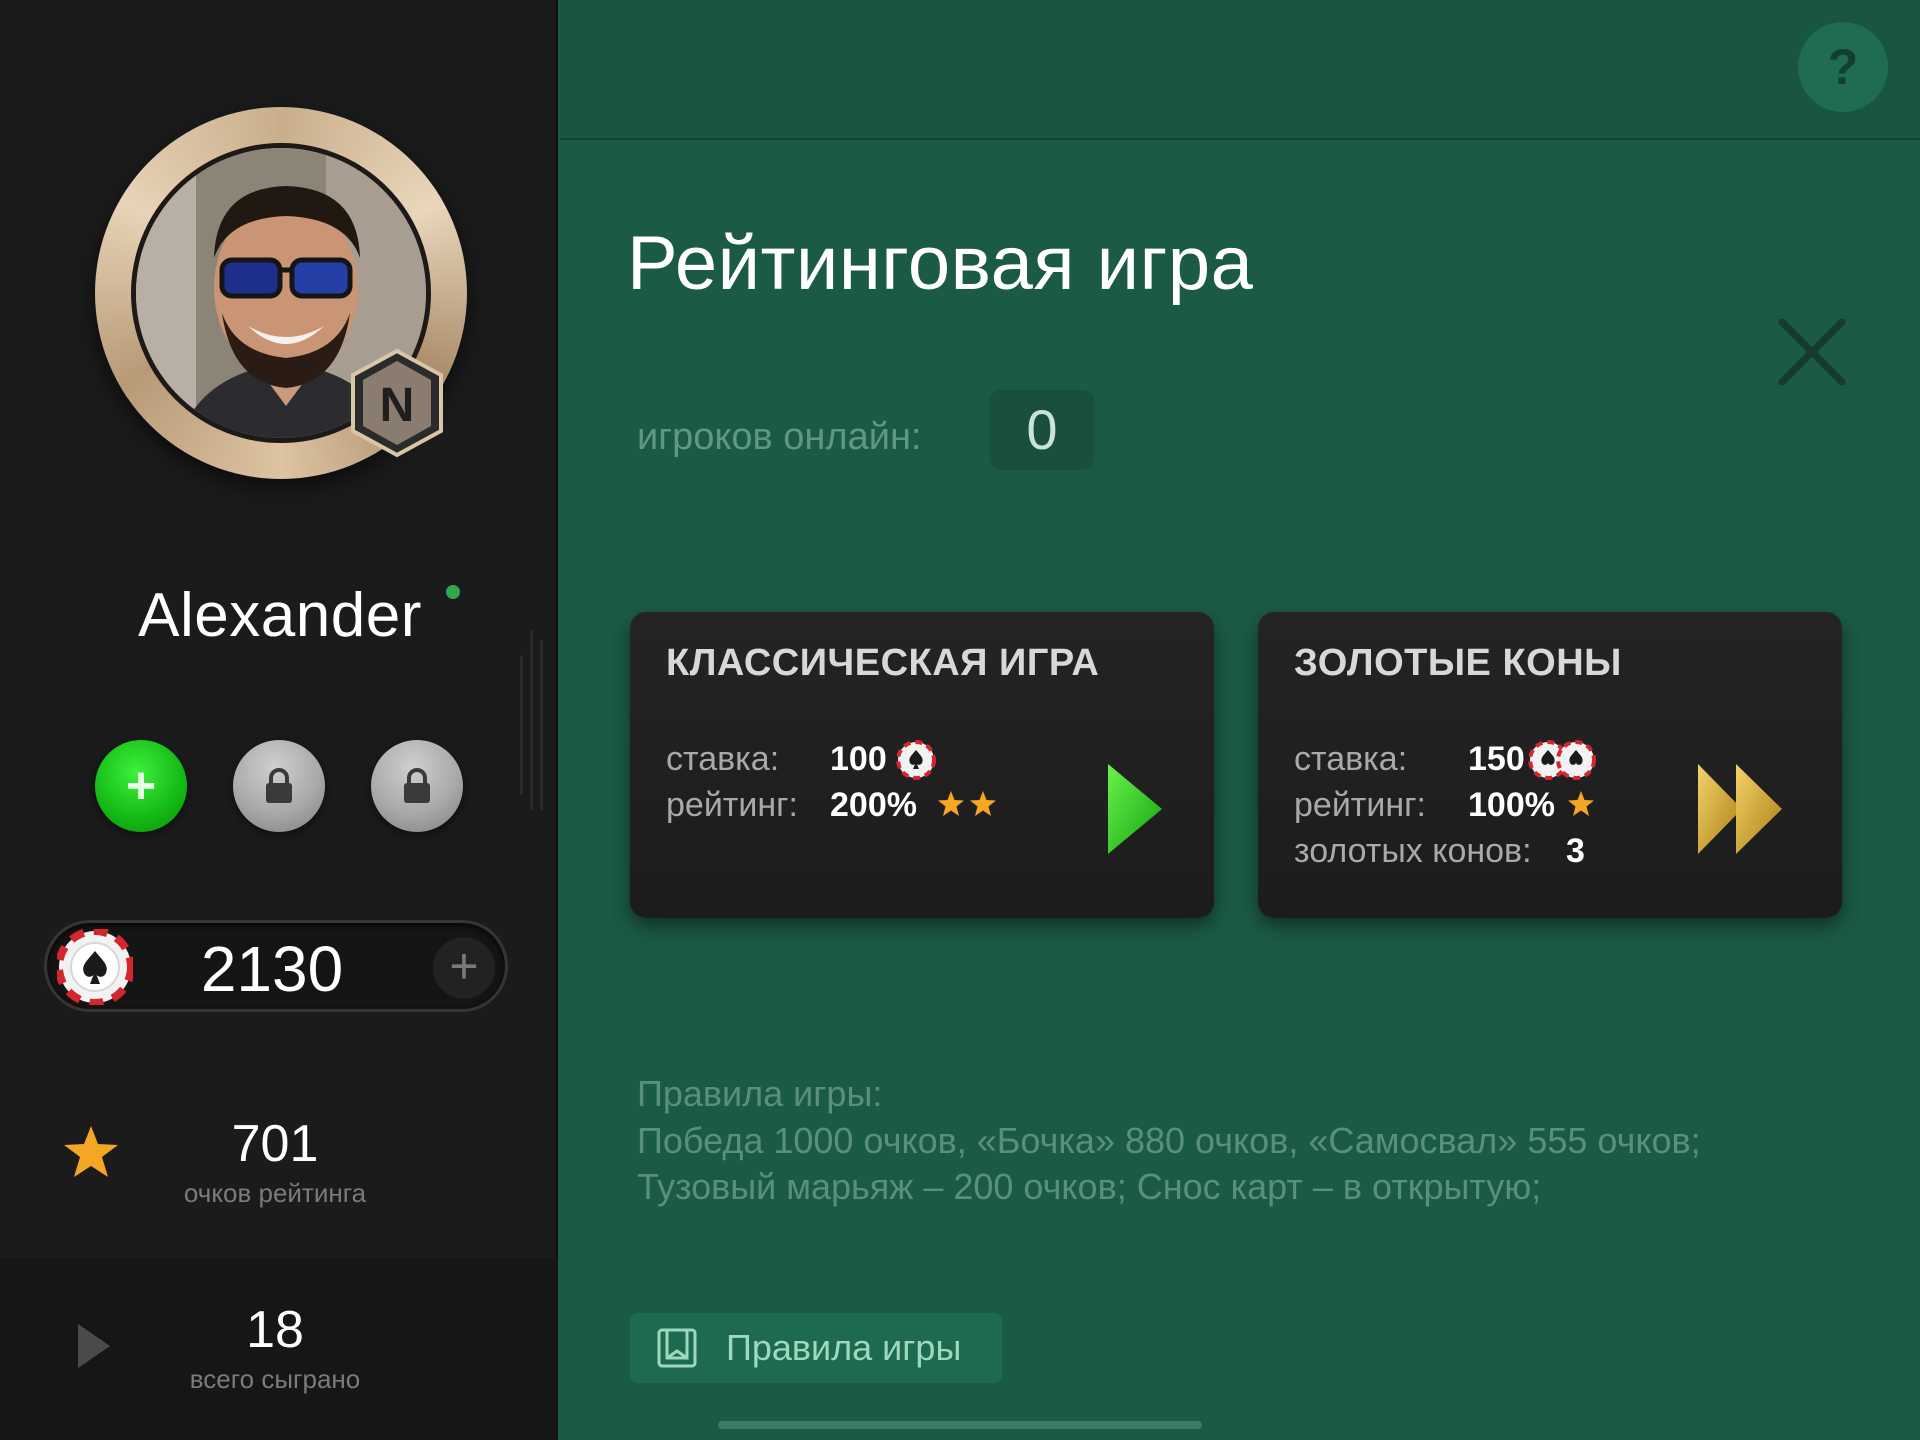 The height and width of the screenshot is (1440, 1920). I want to click on chip-balance: 2130 +, so click(276, 966).